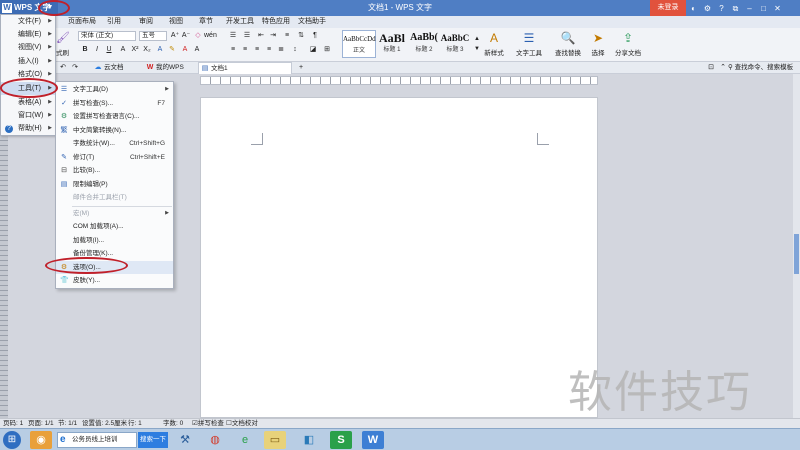 This screenshot has height=450, width=800. What do you see at coordinates (723, 68) in the screenshot?
I see `collapse-ribbon-icon: ⌃` at bounding box center [723, 68].